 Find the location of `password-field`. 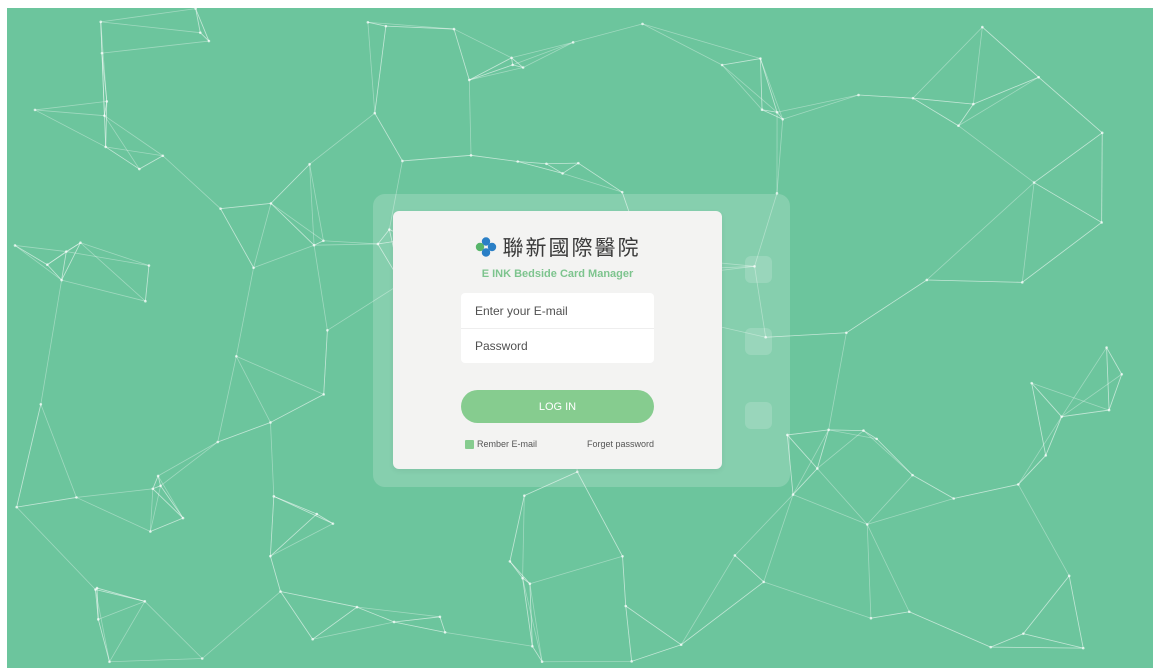

password-field is located at coordinates (557, 345).